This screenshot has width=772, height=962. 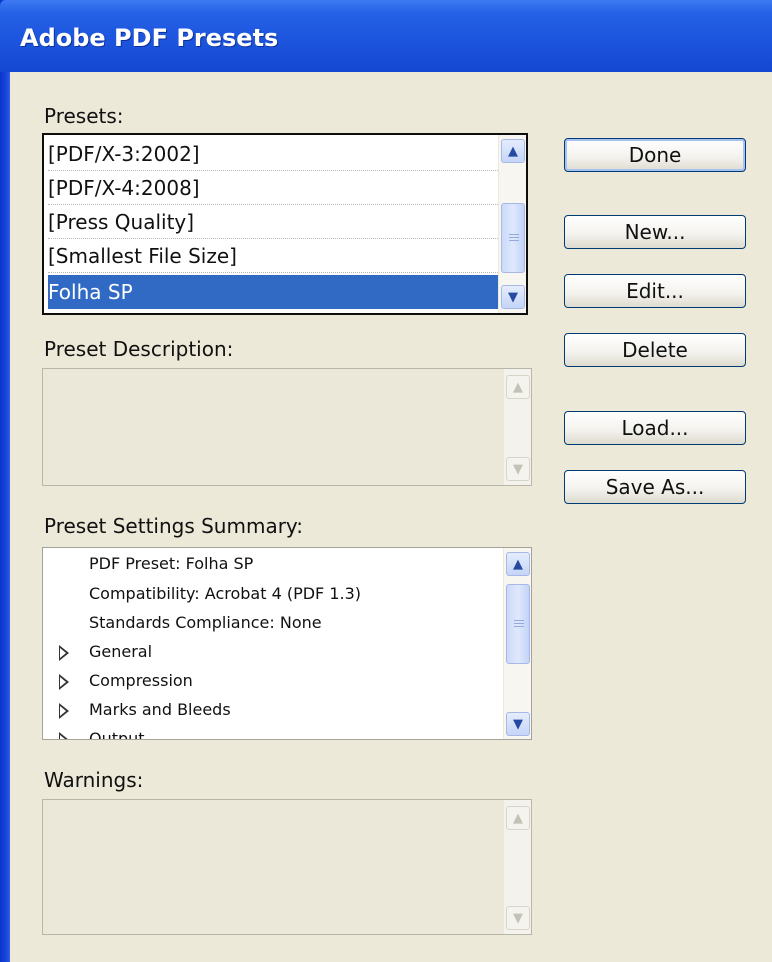 I want to click on warnings-label: Warnings:, so click(x=94, y=780).